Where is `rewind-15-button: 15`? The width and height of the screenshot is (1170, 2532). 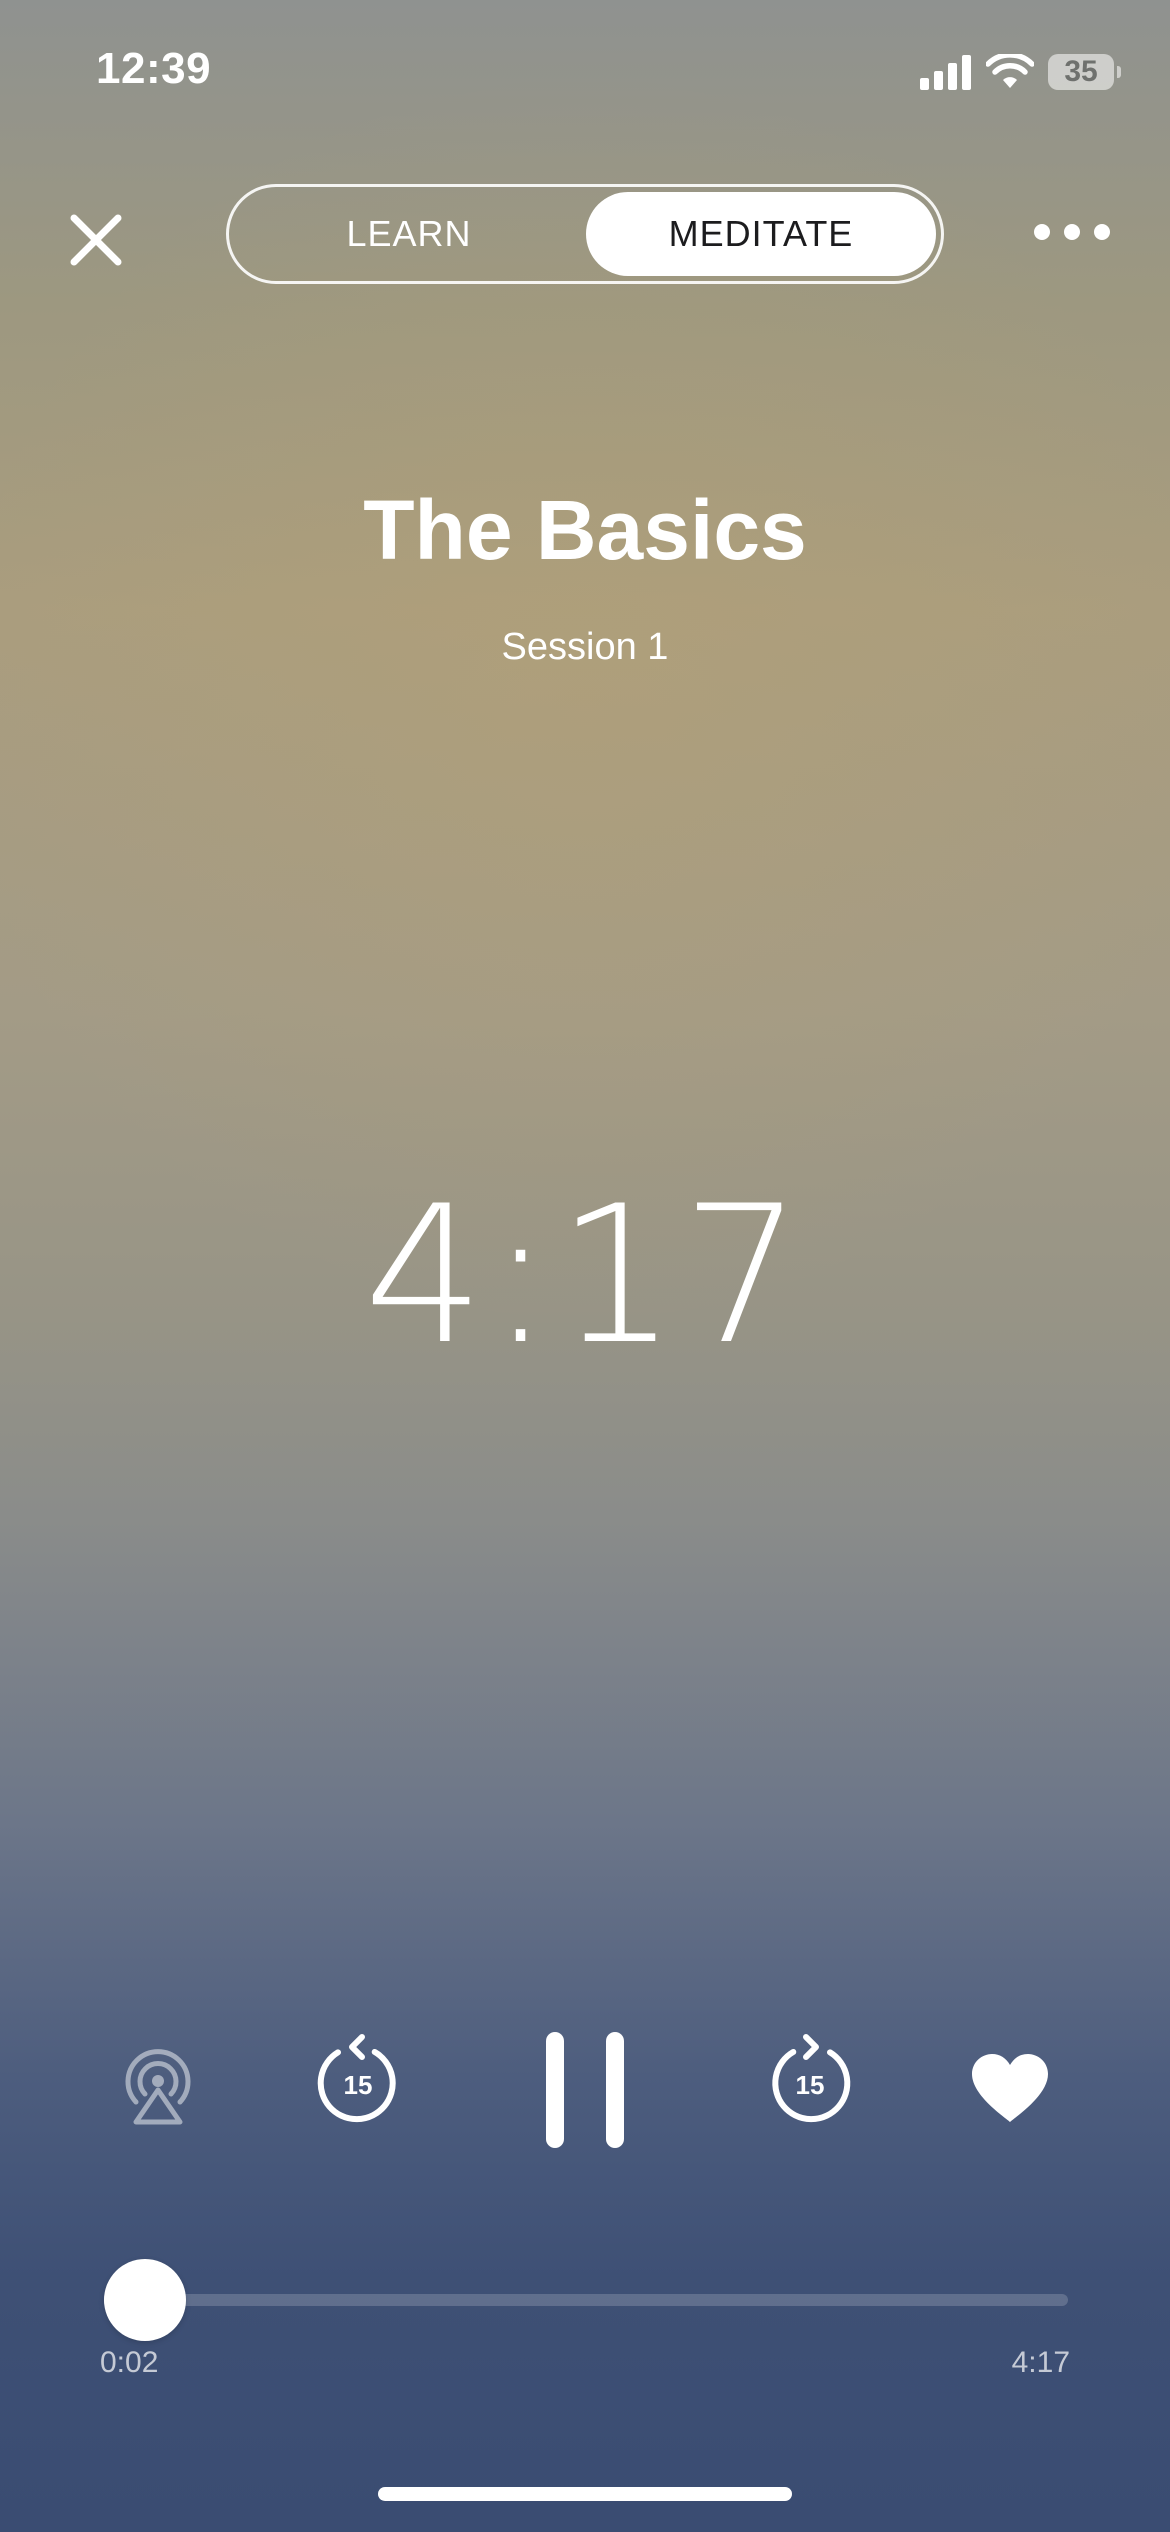
rewind-15-button: 15 is located at coordinates (358, 2081).